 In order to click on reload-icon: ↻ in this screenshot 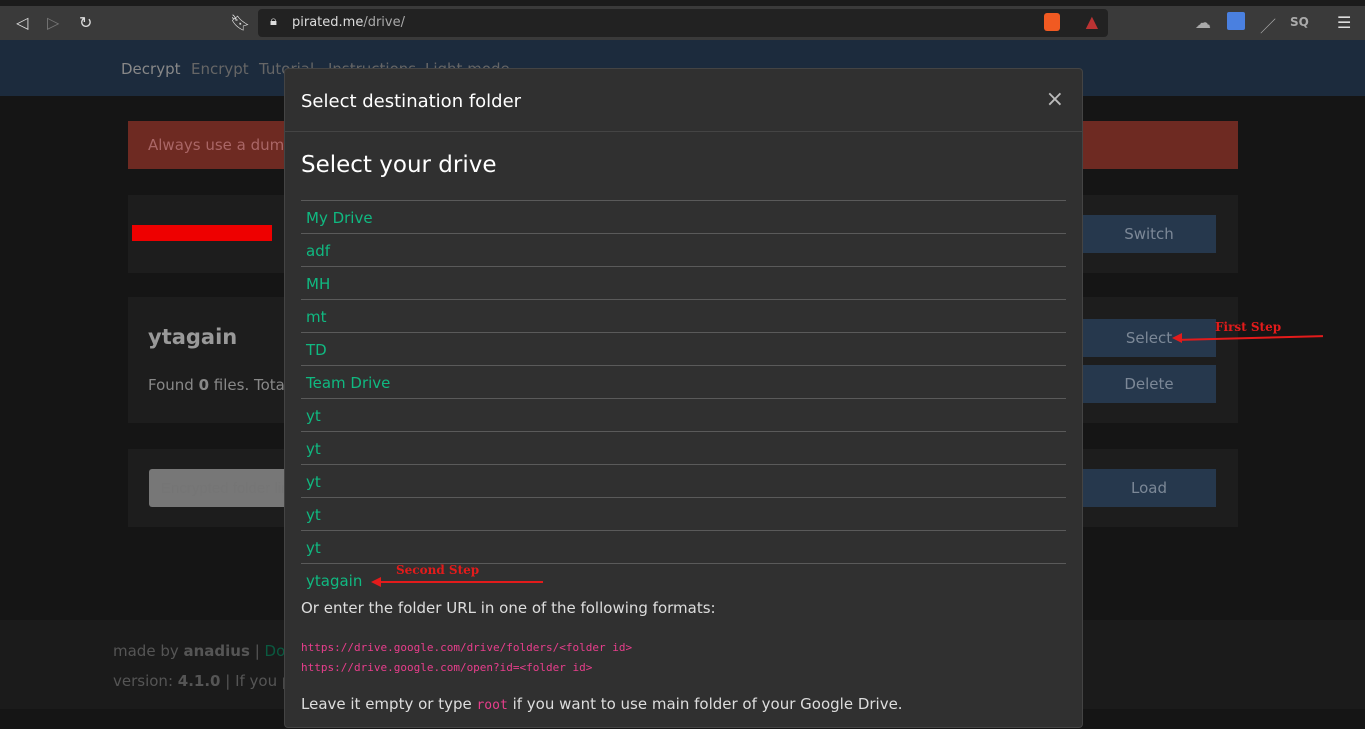, I will do `click(85, 22)`.